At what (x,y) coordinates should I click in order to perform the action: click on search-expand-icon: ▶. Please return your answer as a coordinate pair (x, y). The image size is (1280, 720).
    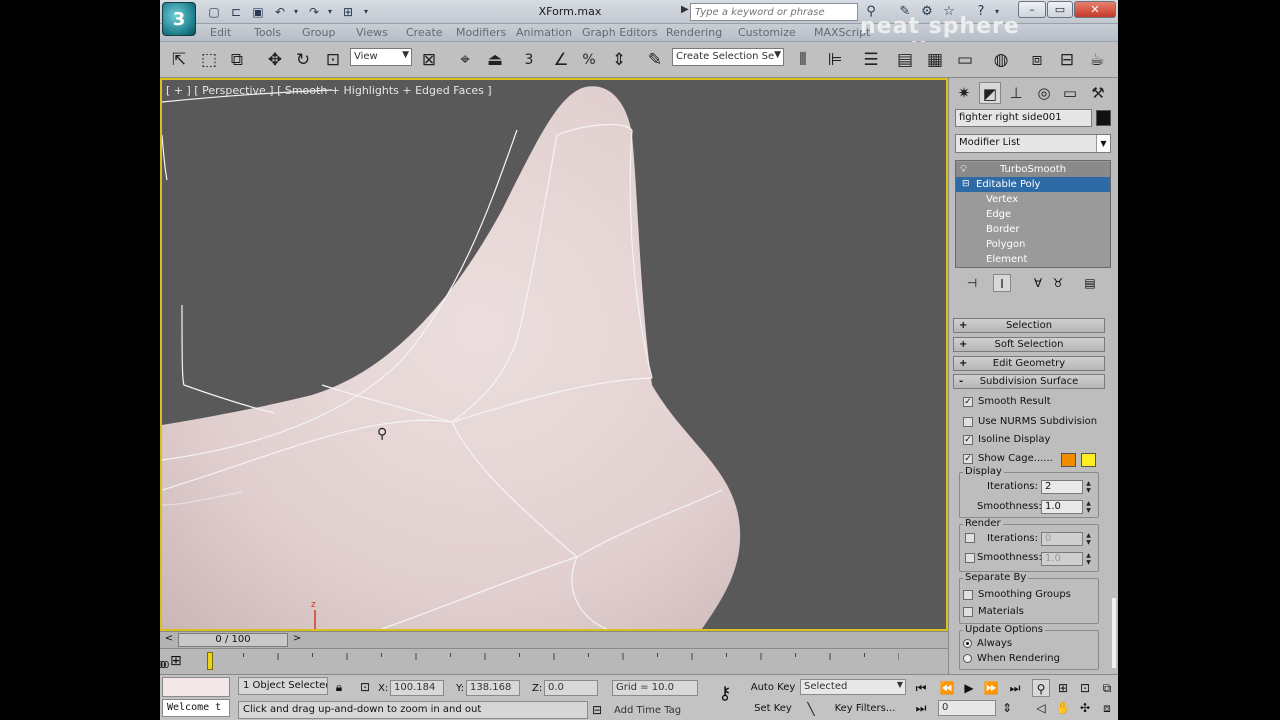
    Looking at the image, I should click on (685, 9).